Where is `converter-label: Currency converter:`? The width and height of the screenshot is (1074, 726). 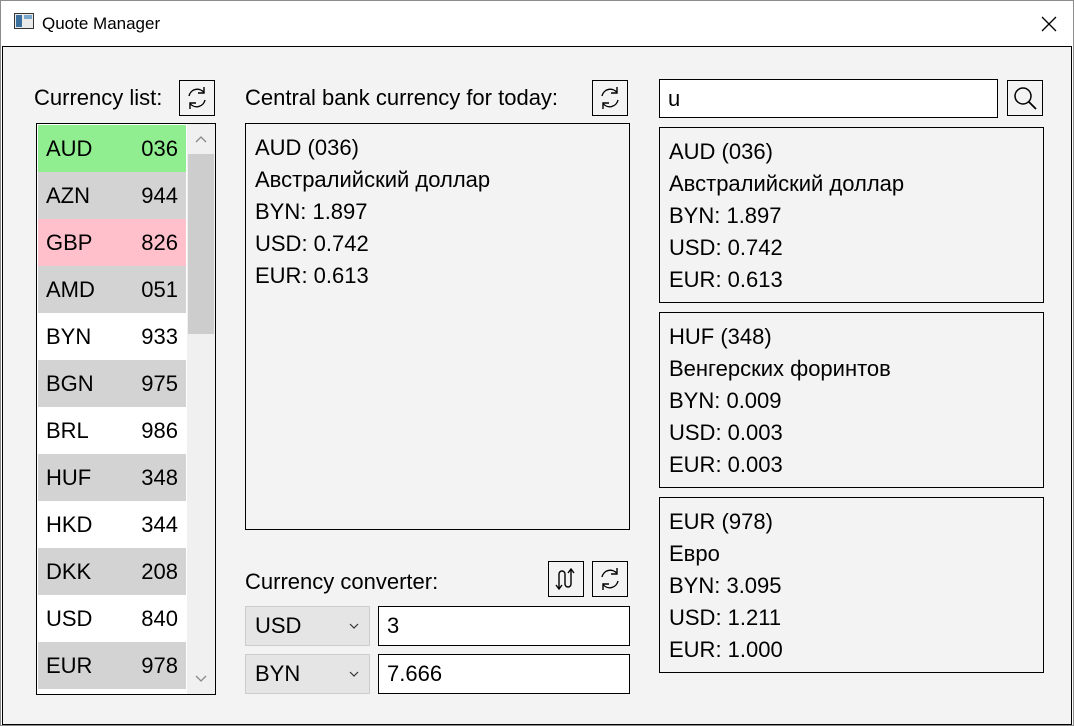 converter-label: Currency converter: is located at coordinates (342, 581).